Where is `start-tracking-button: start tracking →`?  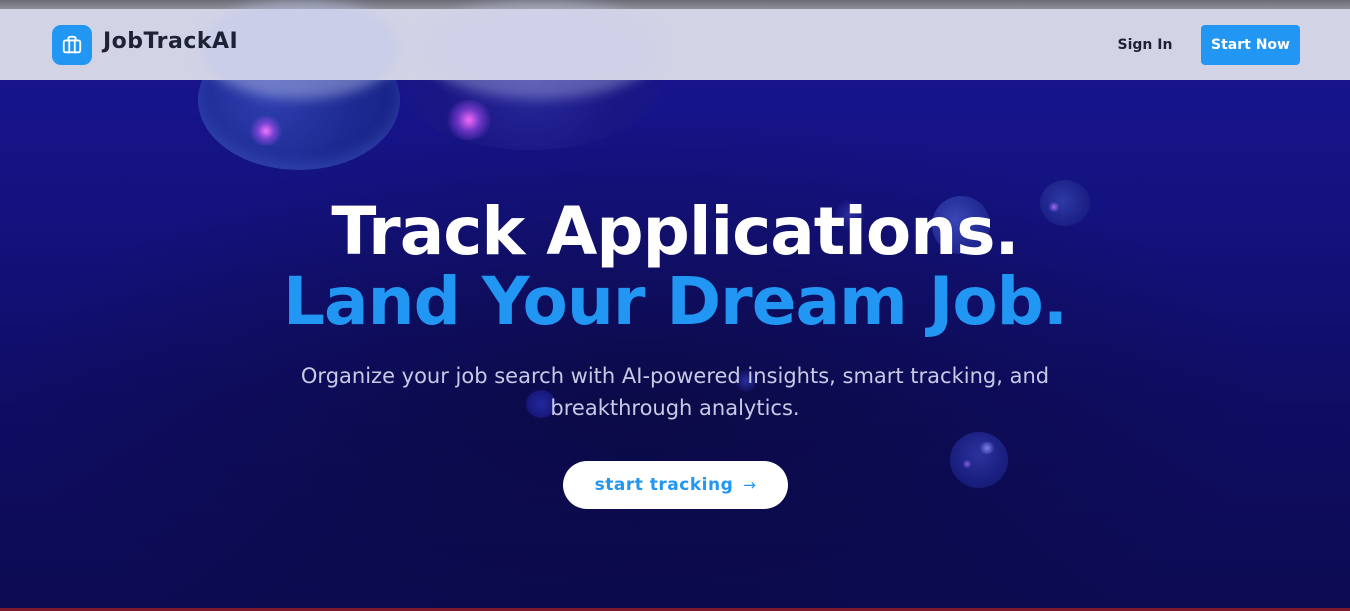 start-tracking-button: start tracking → is located at coordinates (675, 485).